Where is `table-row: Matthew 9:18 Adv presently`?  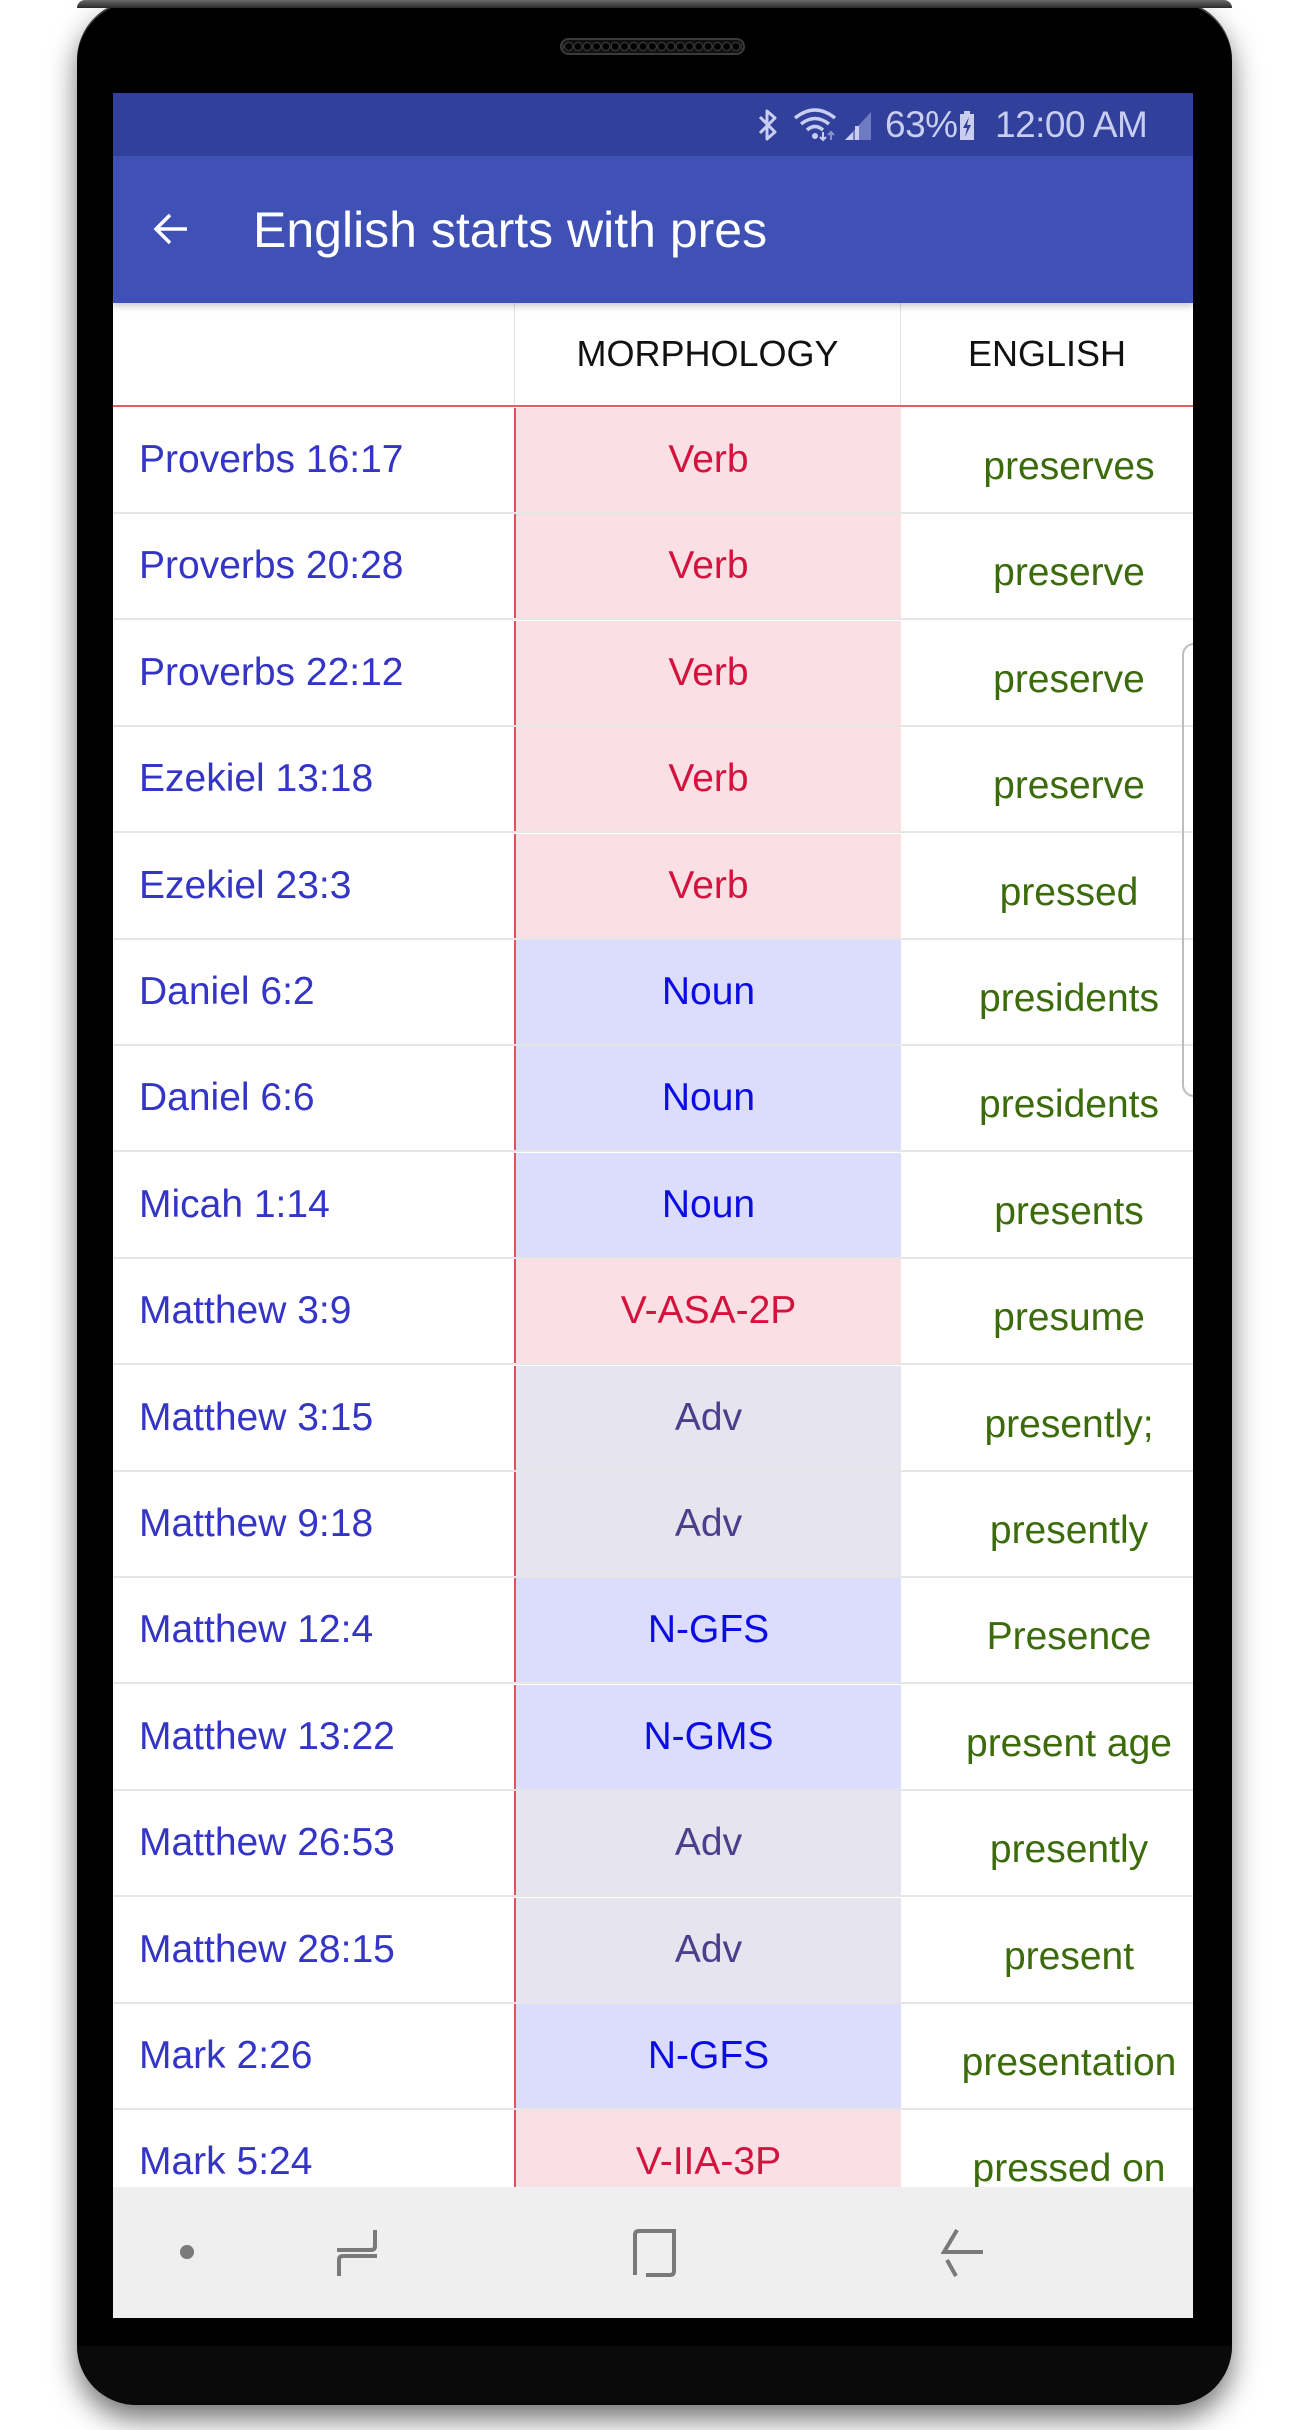 table-row: Matthew 9:18 Adv presently is located at coordinates (653, 1525).